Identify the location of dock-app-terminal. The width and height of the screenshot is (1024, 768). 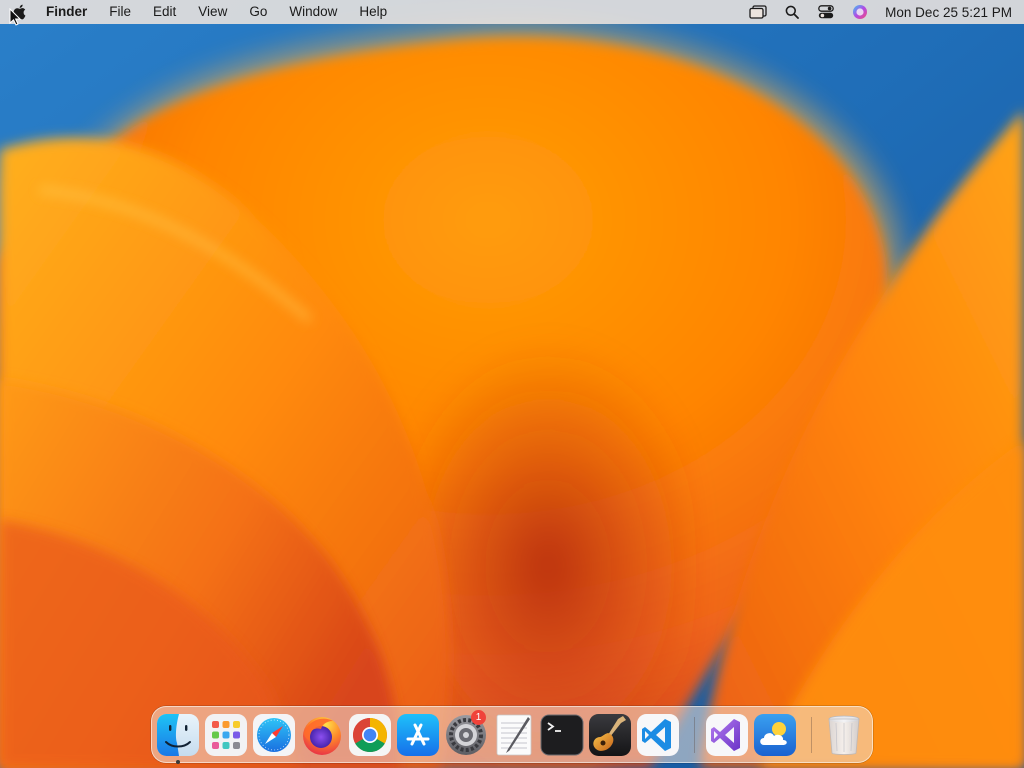
(562, 735).